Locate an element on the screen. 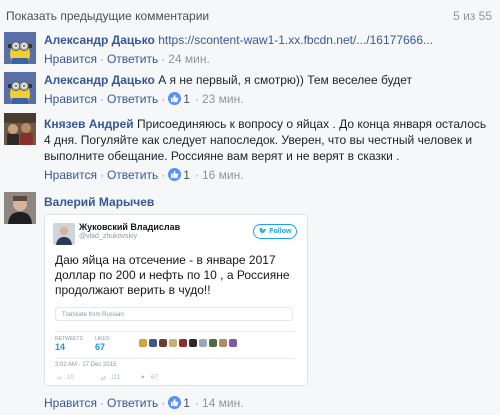 This screenshot has height=415, width=500. comment-actions: Нравится · Ответить · 1 · 16 мин. is located at coordinates (144, 175).